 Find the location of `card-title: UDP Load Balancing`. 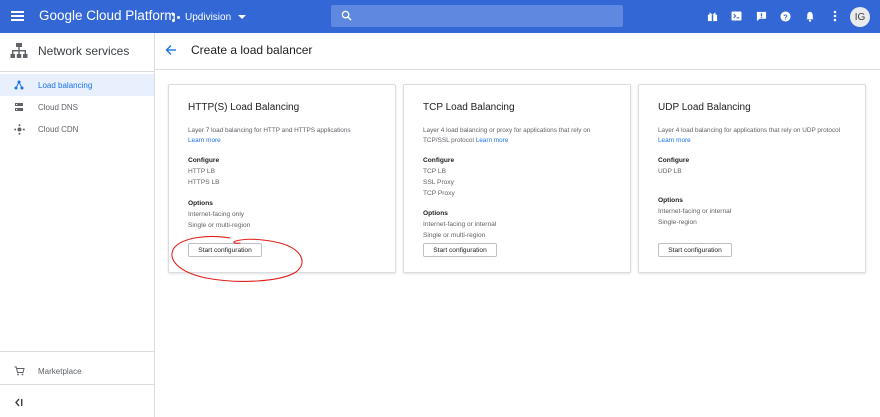

card-title: UDP Load Balancing is located at coordinates (704, 107).